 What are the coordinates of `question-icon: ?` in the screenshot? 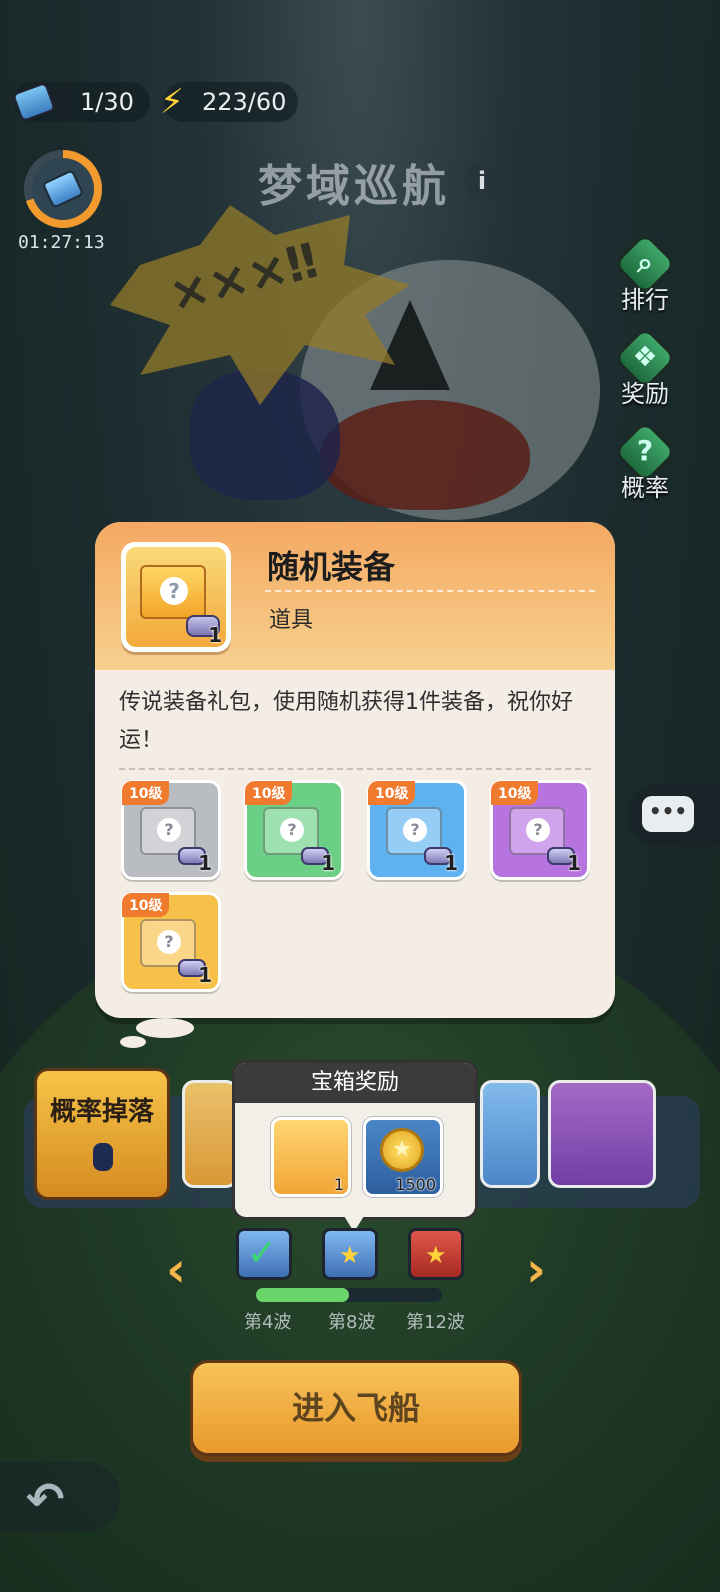 It's located at (645, 450).